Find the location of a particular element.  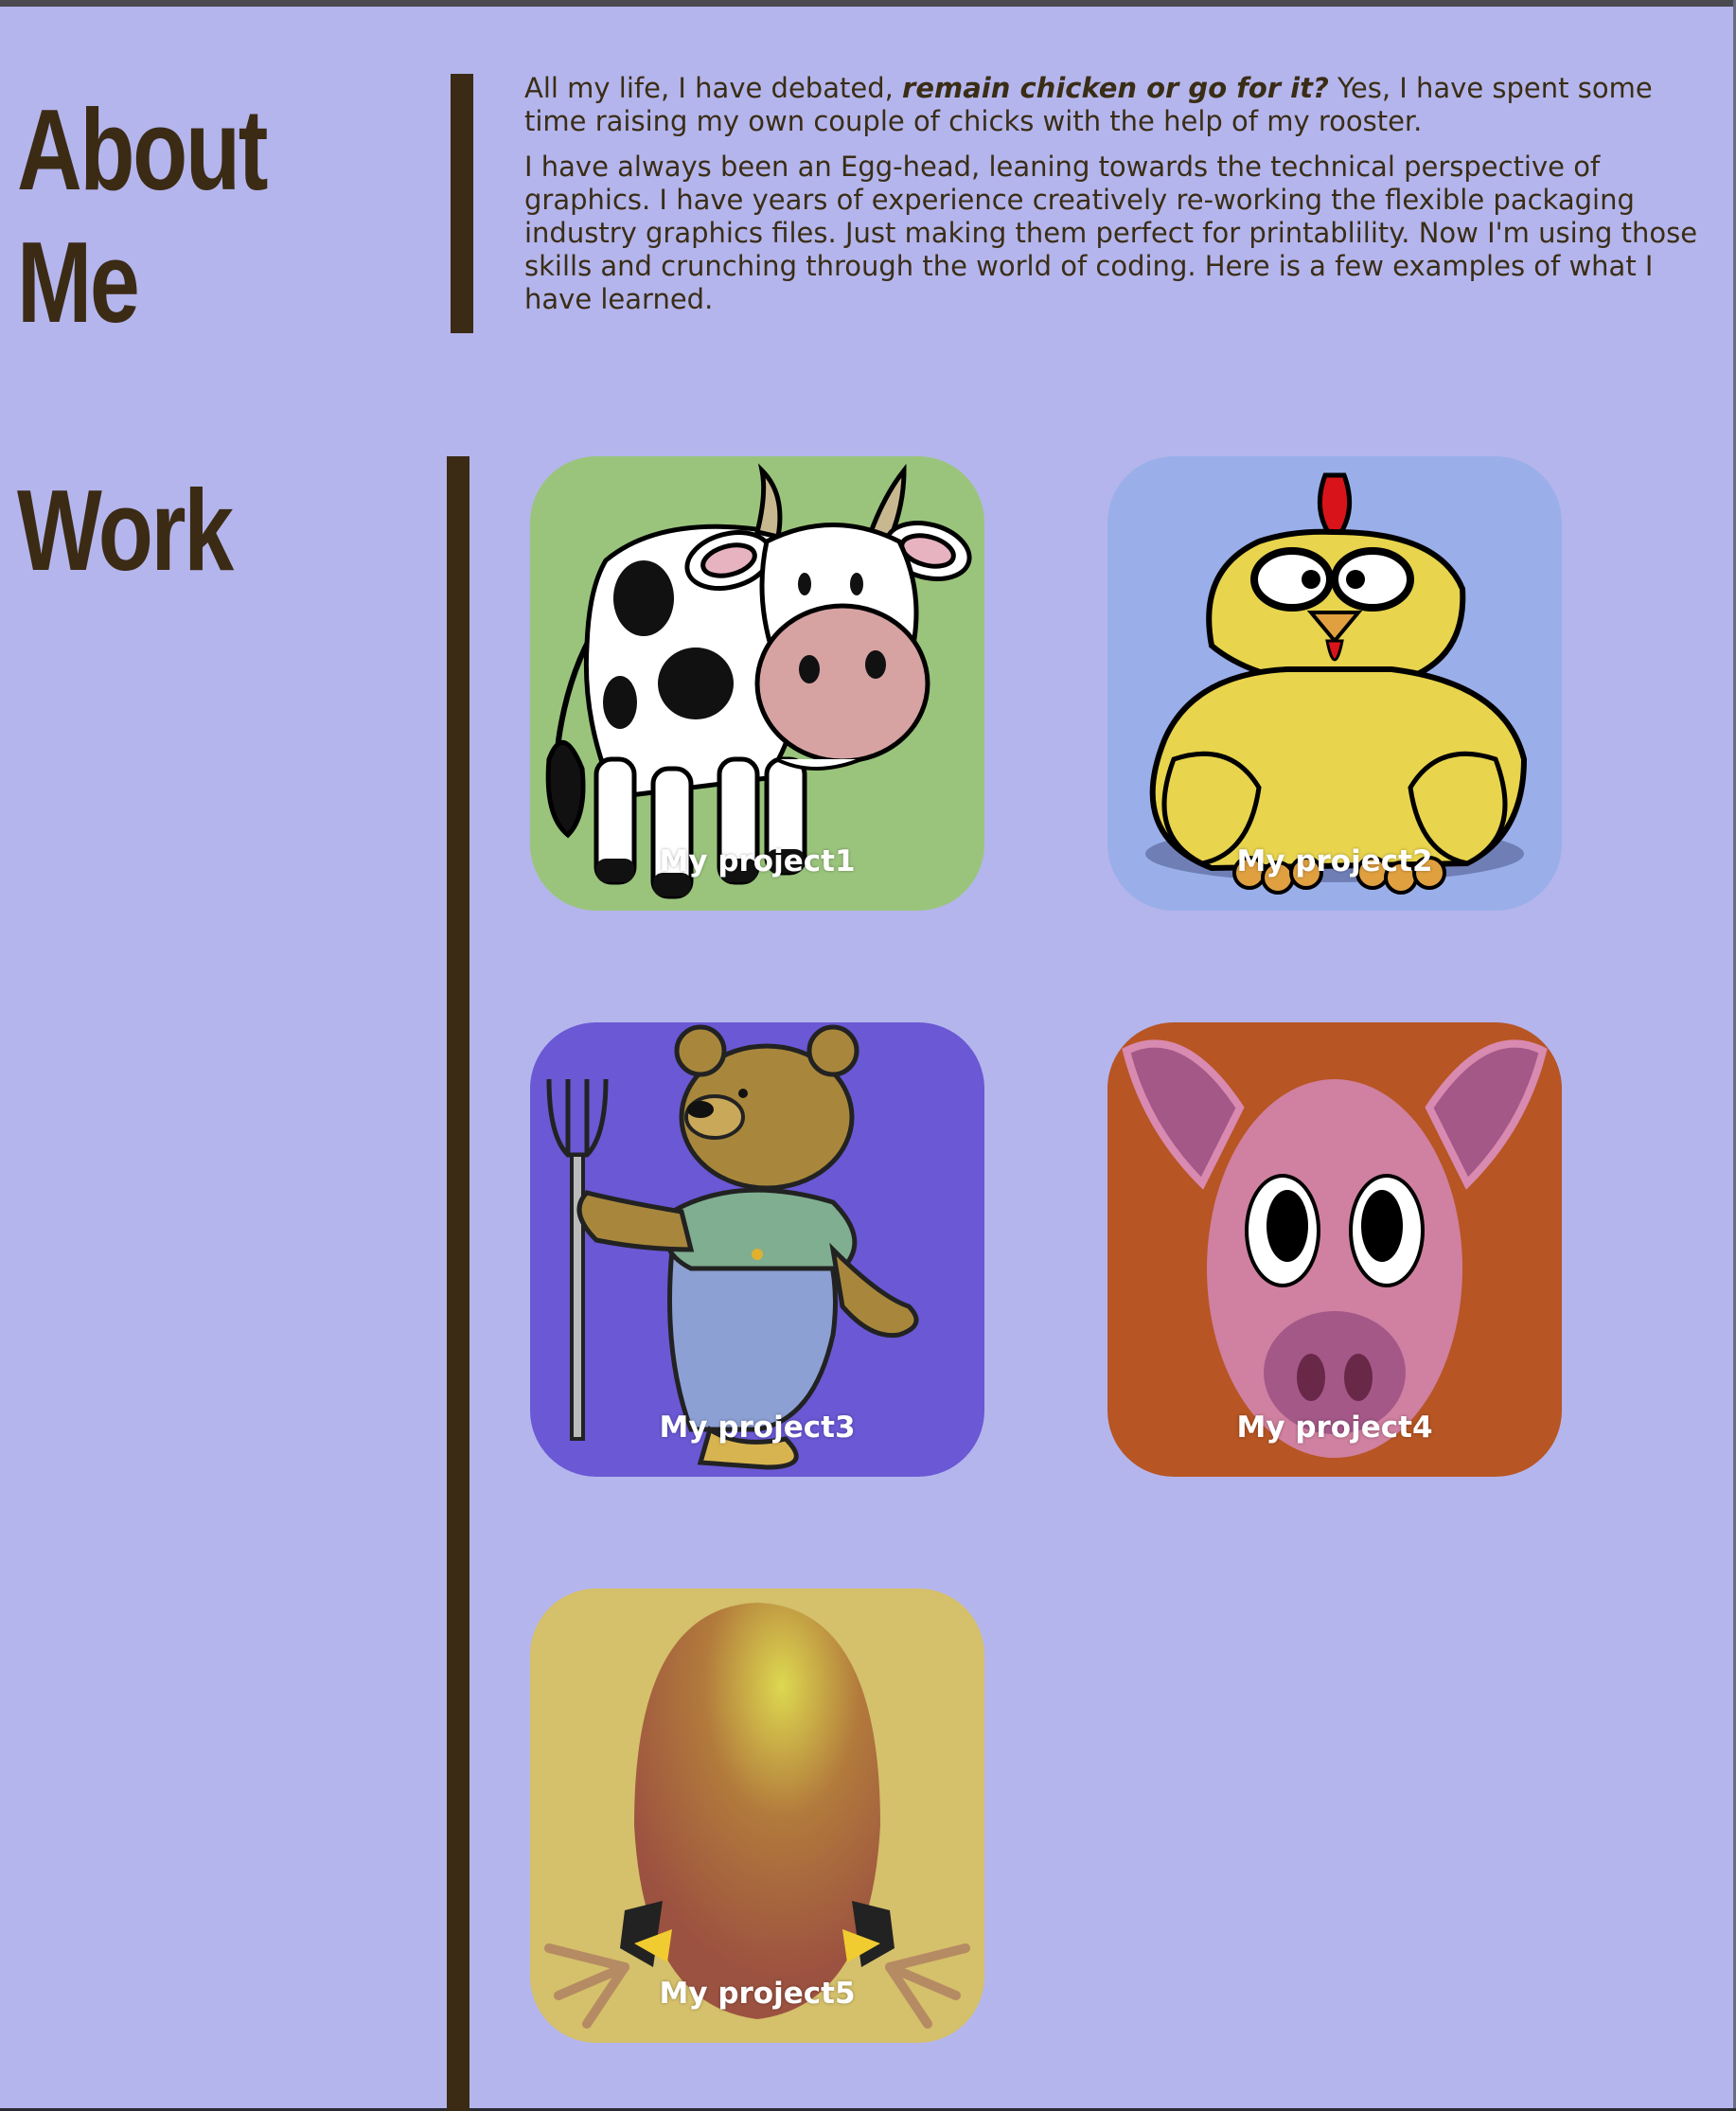

about-heading-line2: Me is located at coordinates (78, 282).